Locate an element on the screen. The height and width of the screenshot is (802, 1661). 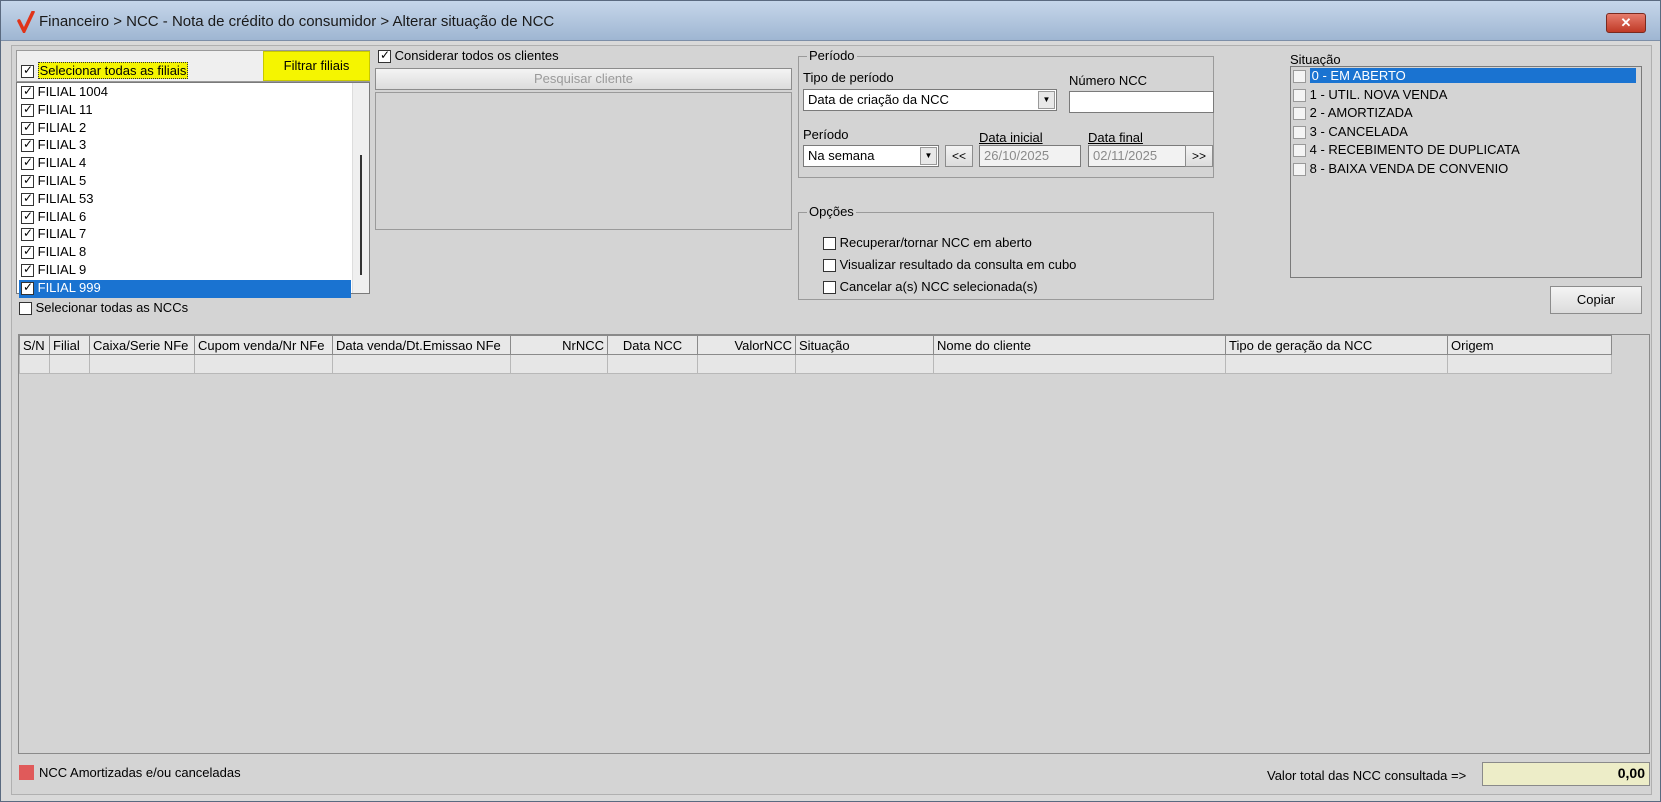
option-label: Visualizar resultado da consulta em cubo is located at coordinates (958, 264).